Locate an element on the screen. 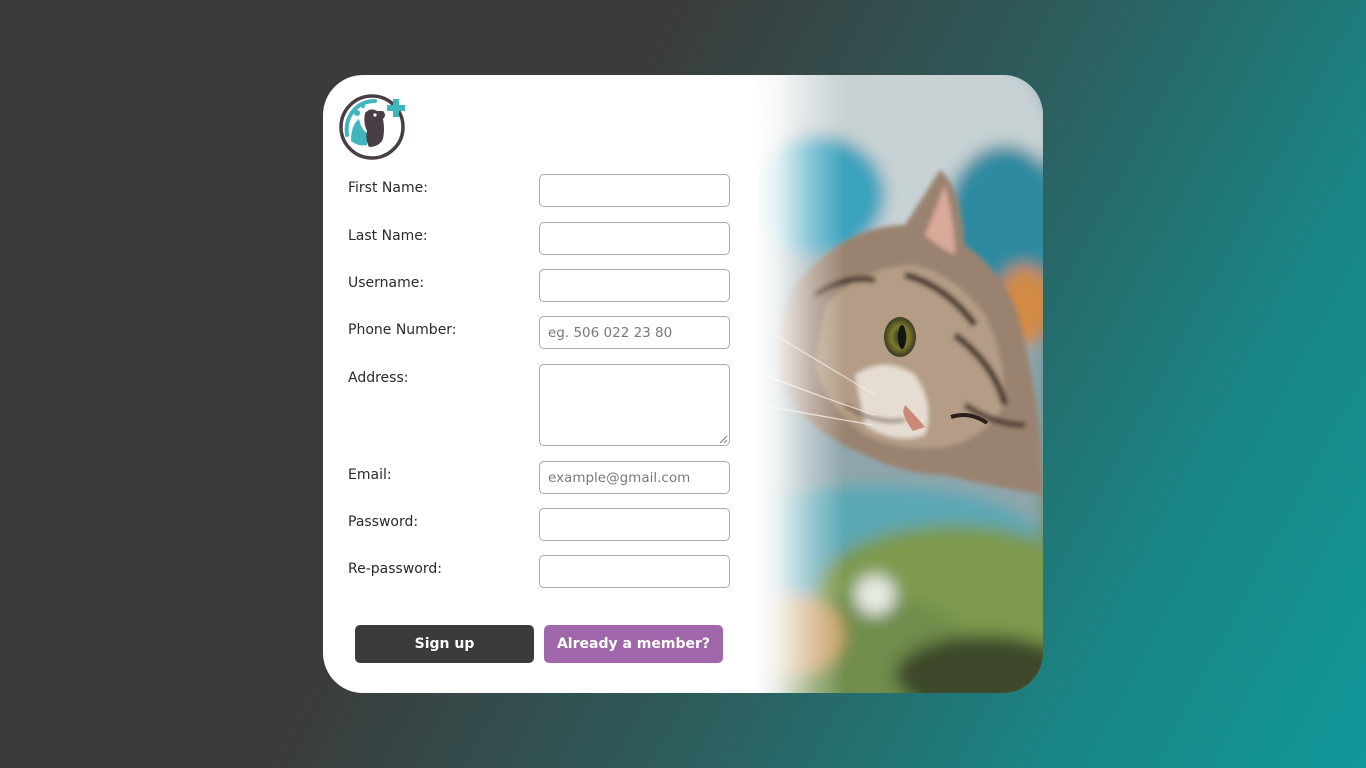 The image size is (1366, 768). address-textarea is located at coordinates (634, 405).